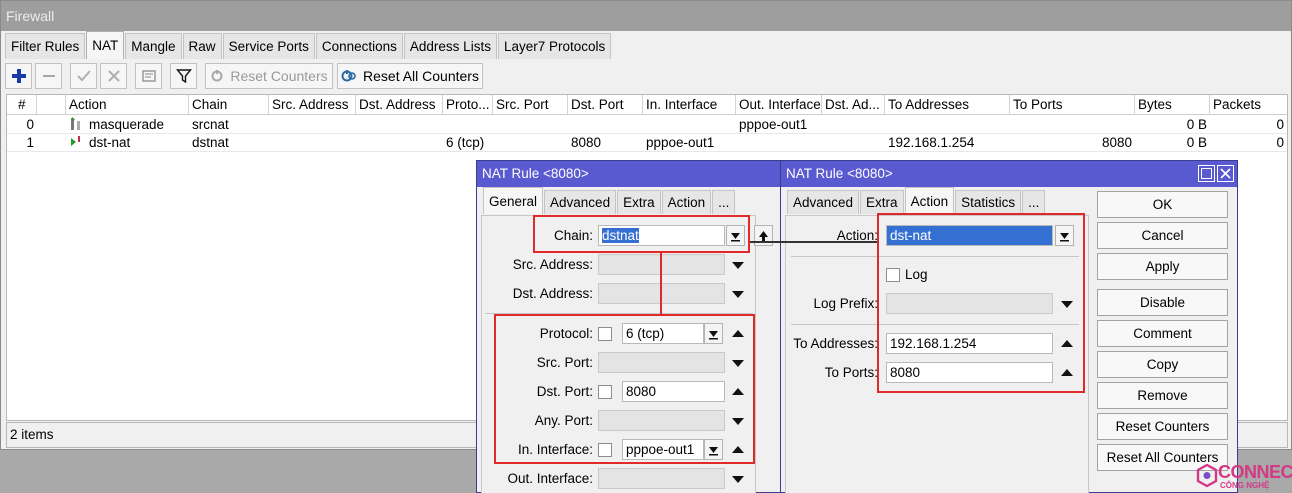 Image resolution: width=1292 pixels, height=493 pixels. I want to click on ok-button: OK, so click(1162, 204).